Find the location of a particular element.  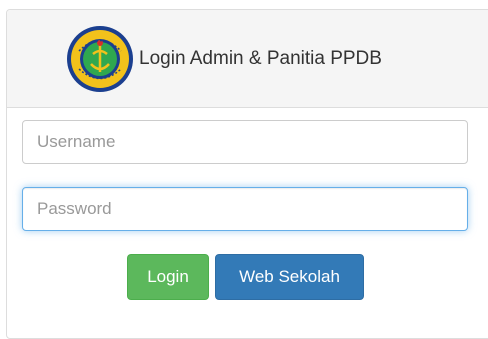

school-emblem-icon is located at coordinates (100, 58).